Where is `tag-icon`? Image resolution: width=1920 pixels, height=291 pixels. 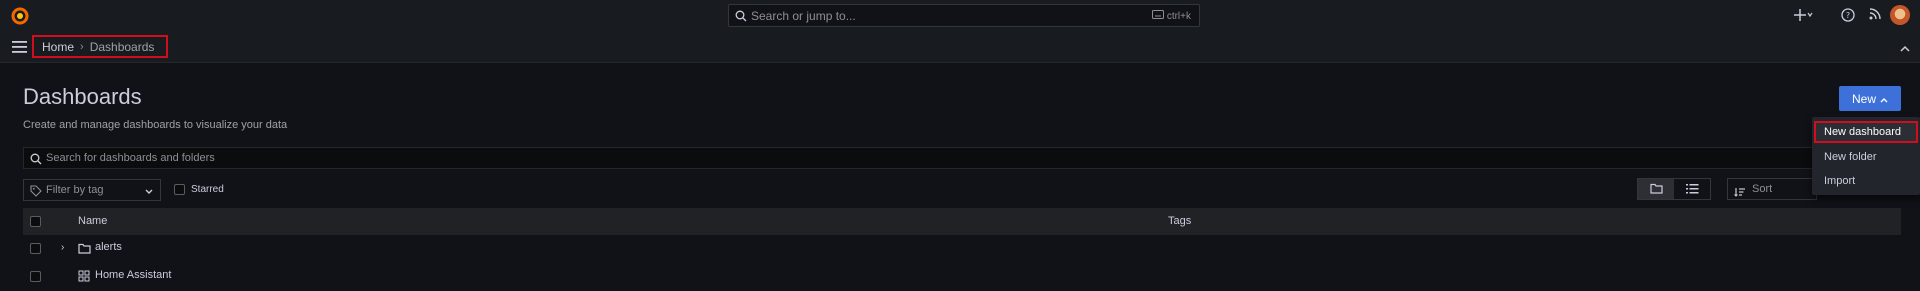 tag-icon is located at coordinates (36, 192).